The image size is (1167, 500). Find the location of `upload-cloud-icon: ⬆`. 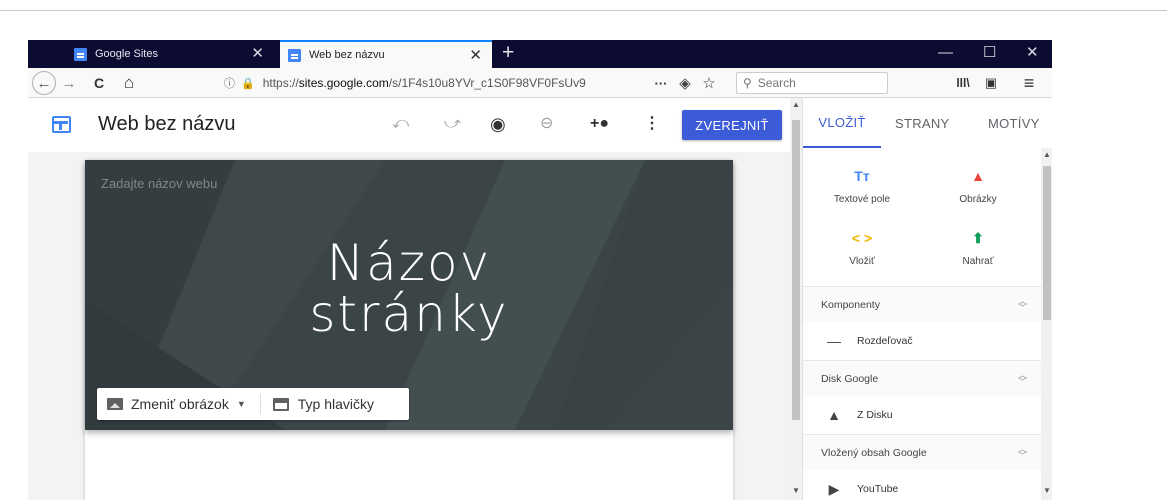

upload-cloud-icon: ⬆ is located at coordinates (978, 238).